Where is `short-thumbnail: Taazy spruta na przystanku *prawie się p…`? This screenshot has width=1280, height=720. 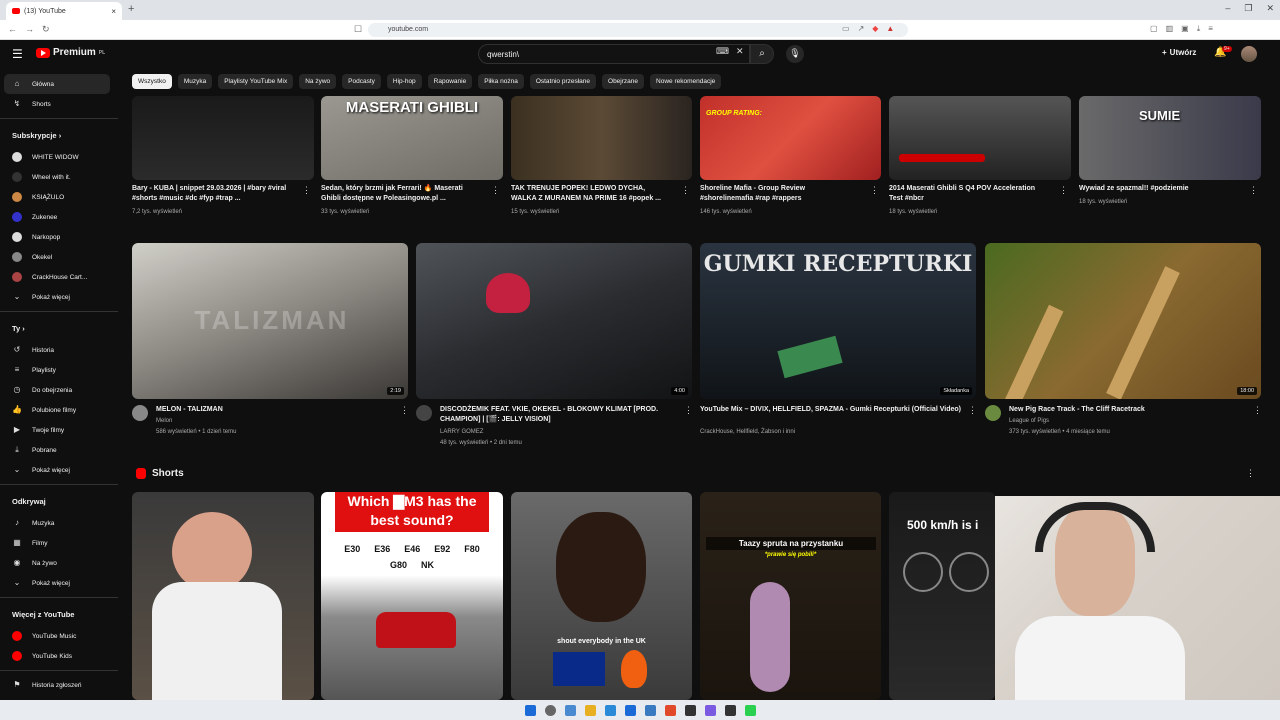
short-thumbnail: Taazy spruta na przystanku *prawie się p… is located at coordinates (790, 596).